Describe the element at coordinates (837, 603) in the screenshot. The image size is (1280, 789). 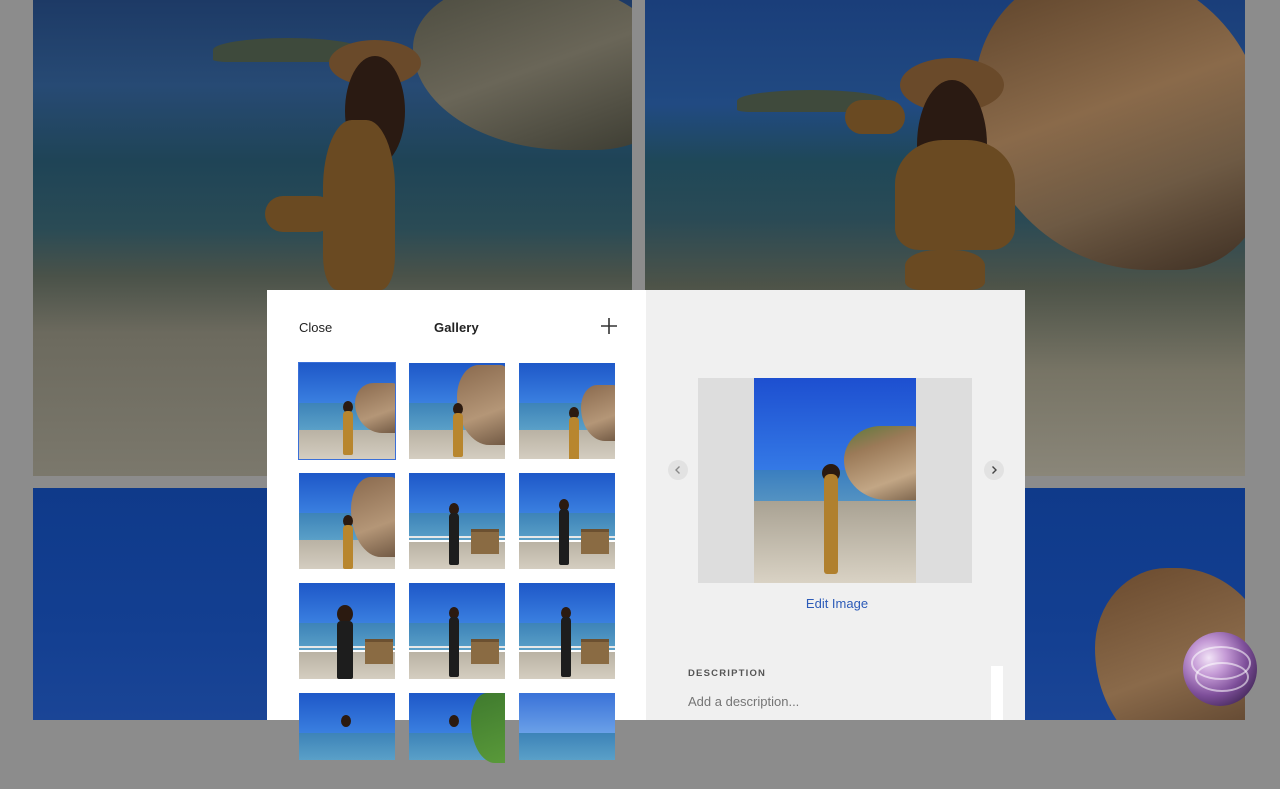
I see `edit-image-link: Edit Image` at that location.